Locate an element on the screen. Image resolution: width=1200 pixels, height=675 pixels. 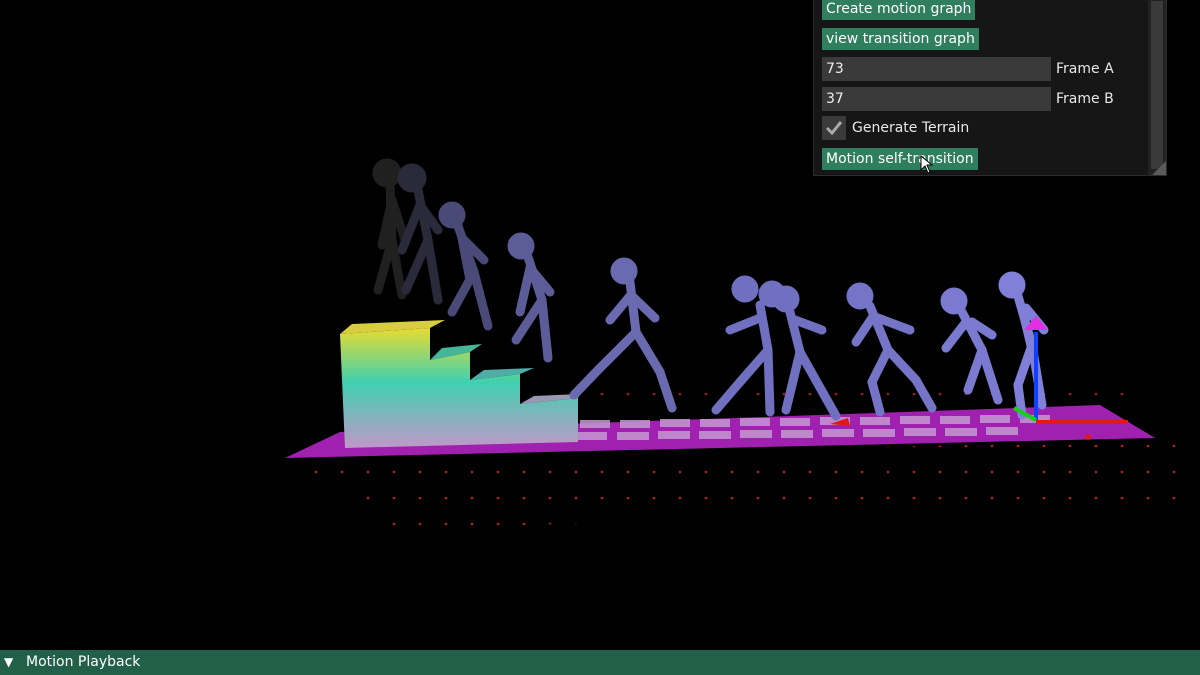
resize-grip-icon is located at coordinates (1159, 168).